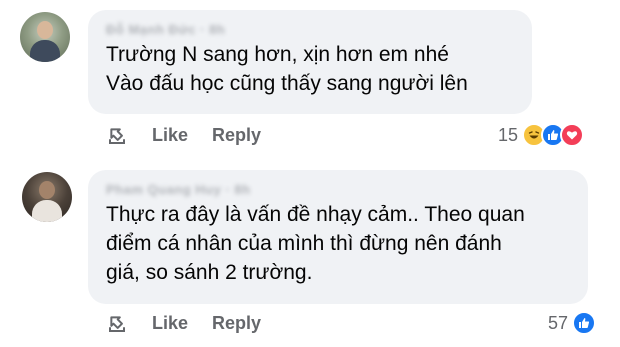 The width and height of the screenshot is (620, 347). What do you see at coordinates (338, 190) in the screenshot?
I see `comment-author: Pham Quang Huy · 8h` at bounding box center [338, 190].